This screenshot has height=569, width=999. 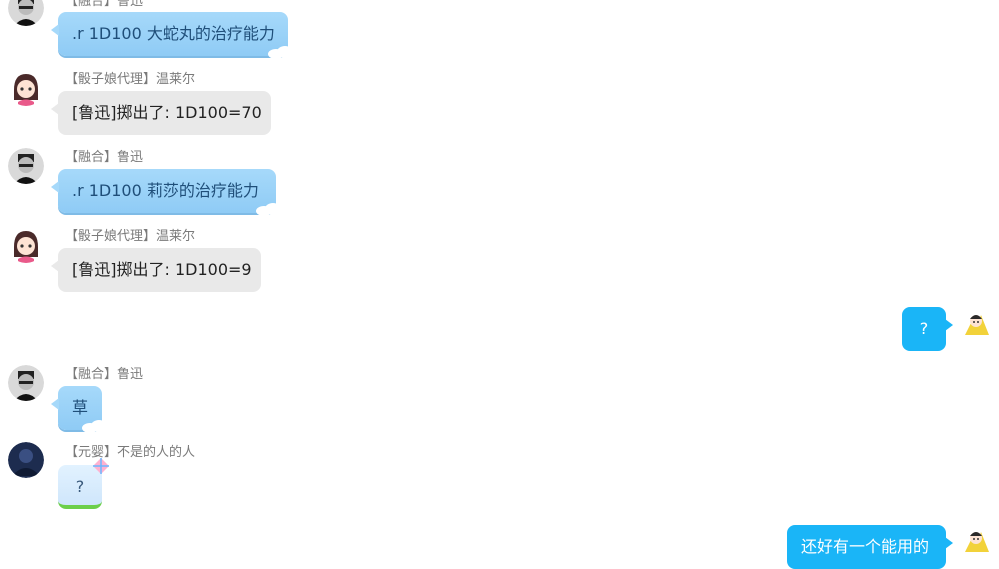 I want to click on message-text: [鲁迅]掷出了: 1D100=70, so click(x=167, y=112).